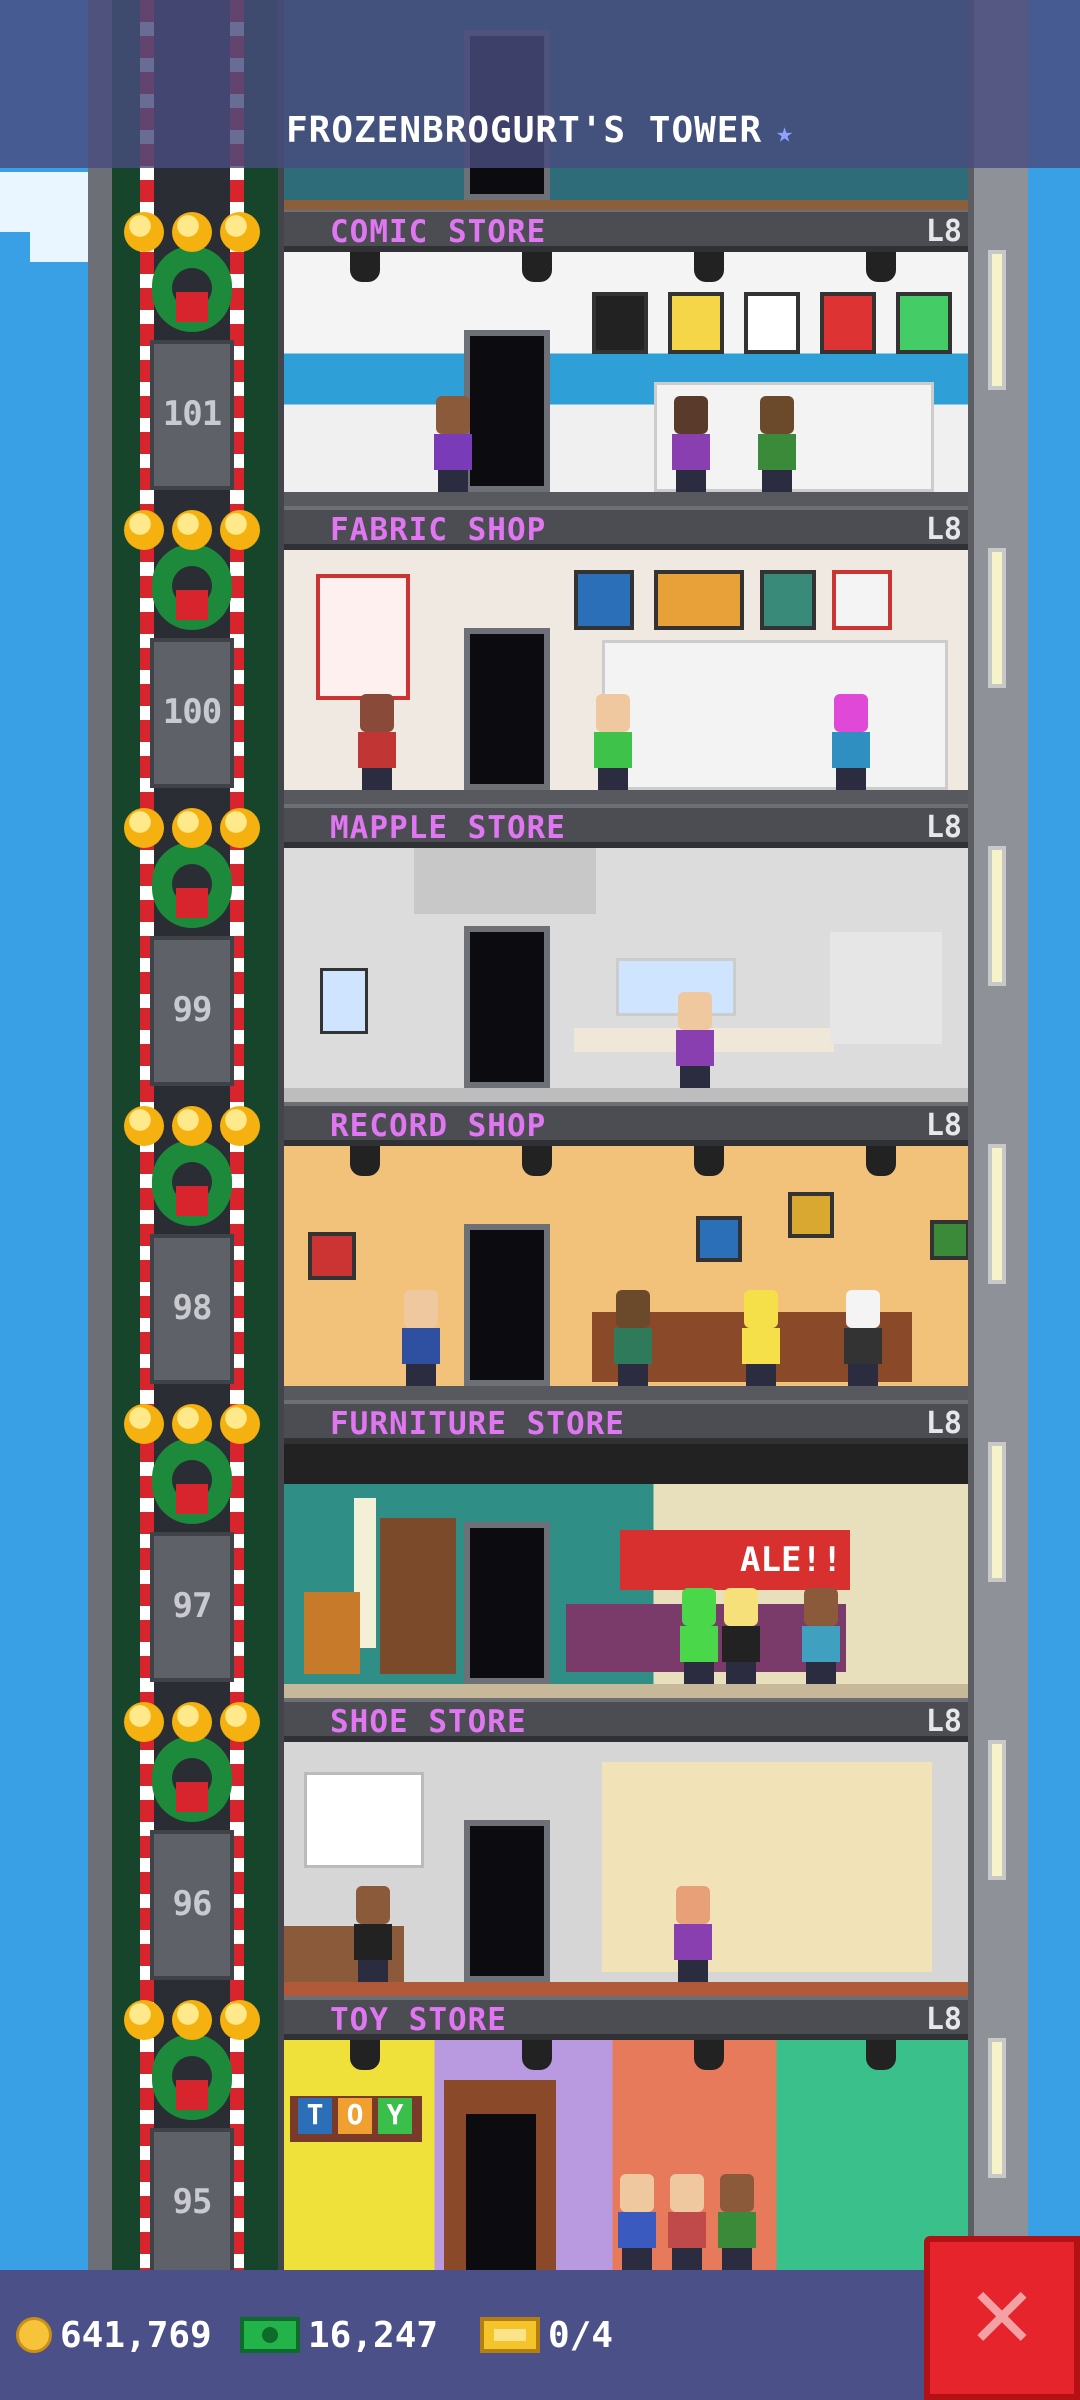 This screenshot has height=2400, width=1080. I want to click on floor-furniture-store: FURNITURE STORE L8 ALE!!, so click(626, 1553).